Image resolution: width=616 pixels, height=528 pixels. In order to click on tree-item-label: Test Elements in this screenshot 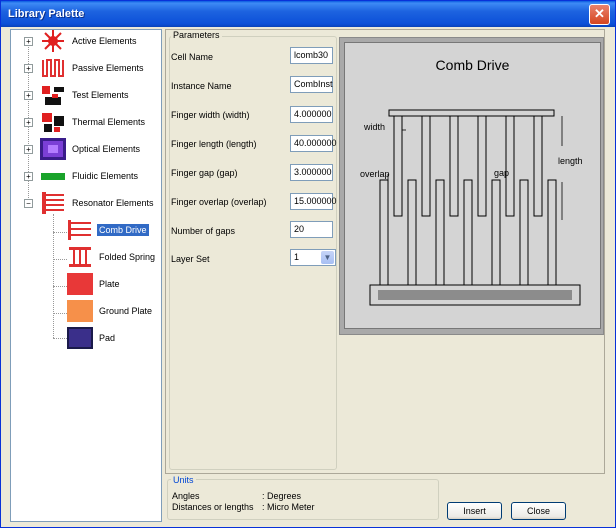, I will do `click(100, 95)`.